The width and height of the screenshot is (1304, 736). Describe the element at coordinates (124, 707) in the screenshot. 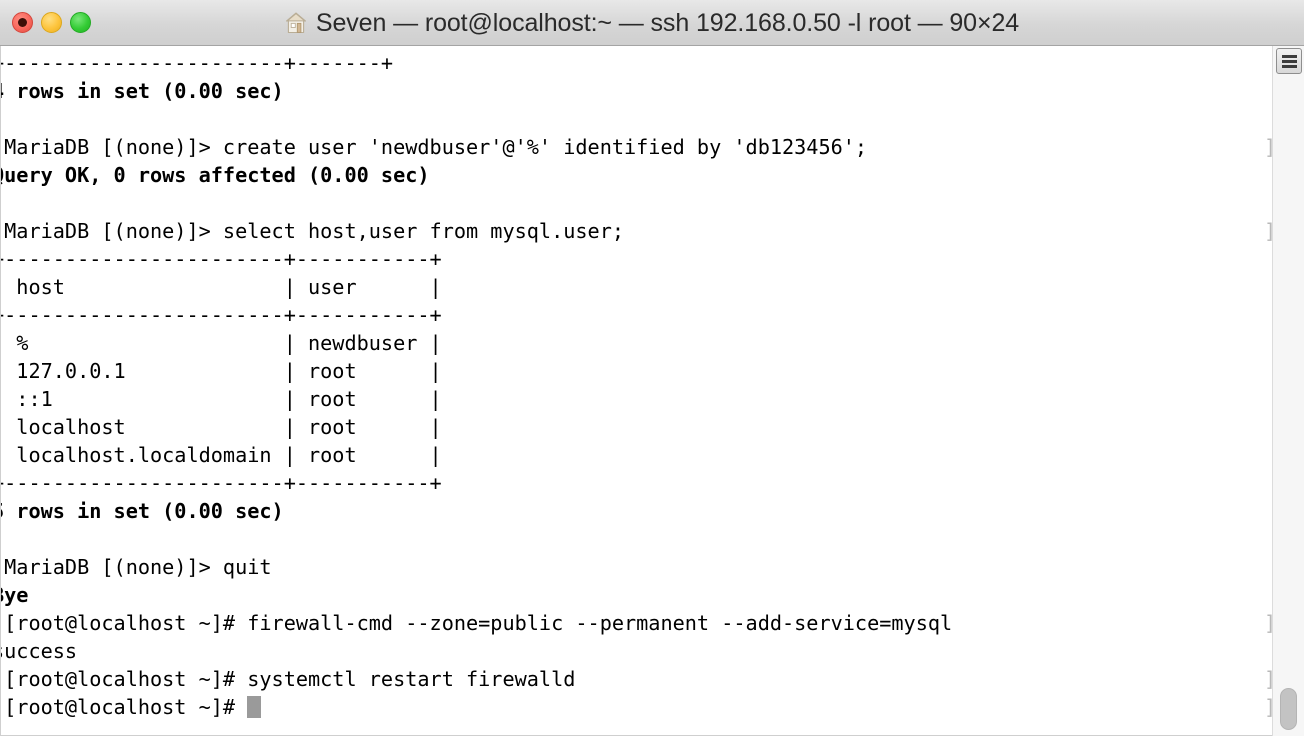

I see `terminal-line-text: [[root@localhost ~]#` at that location.